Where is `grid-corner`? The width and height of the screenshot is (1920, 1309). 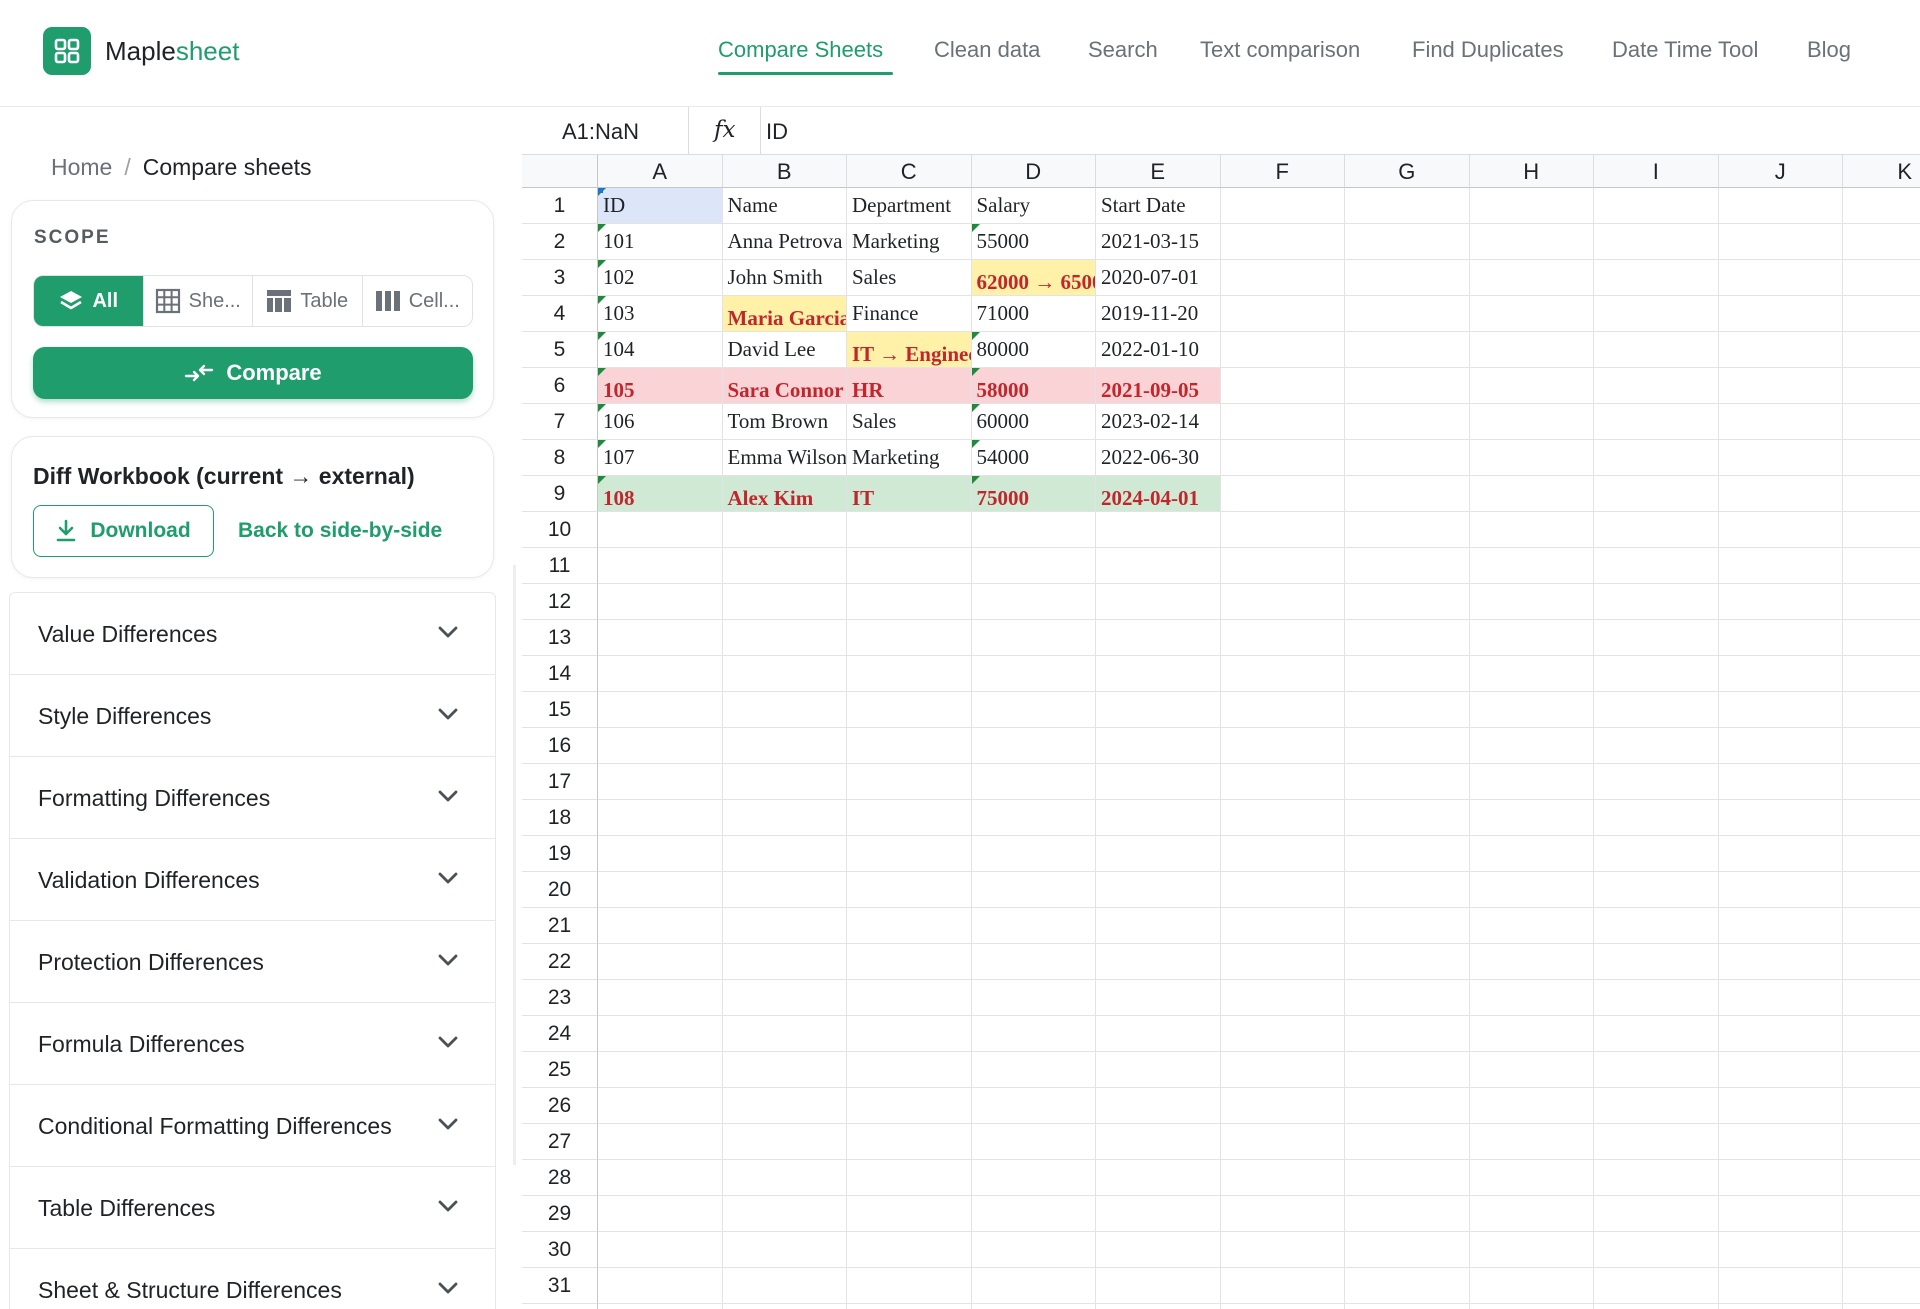 grid-corner is located at coordinates (560, 171).